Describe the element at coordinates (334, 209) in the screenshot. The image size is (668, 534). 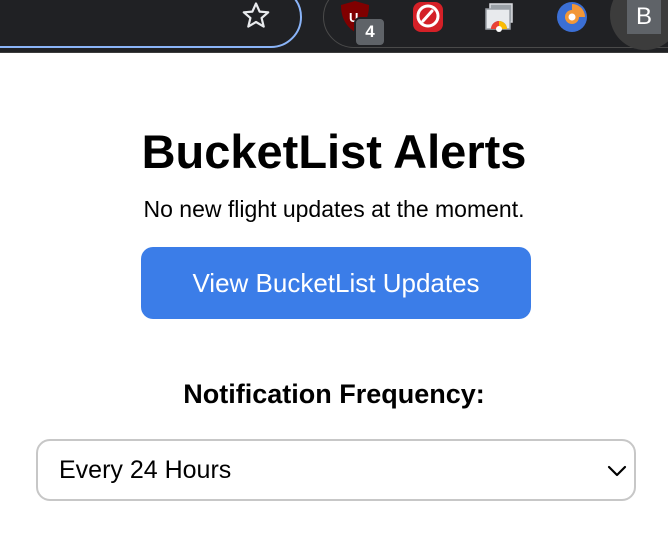
I see `status-message: No new flight updates at the moment.` at that location.